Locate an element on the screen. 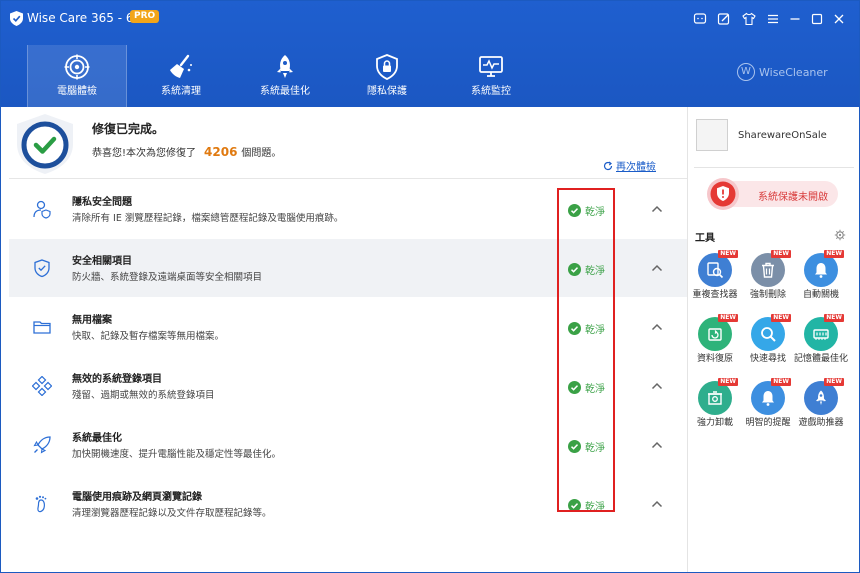  maximize-icon is located at coordinates (817, 19).